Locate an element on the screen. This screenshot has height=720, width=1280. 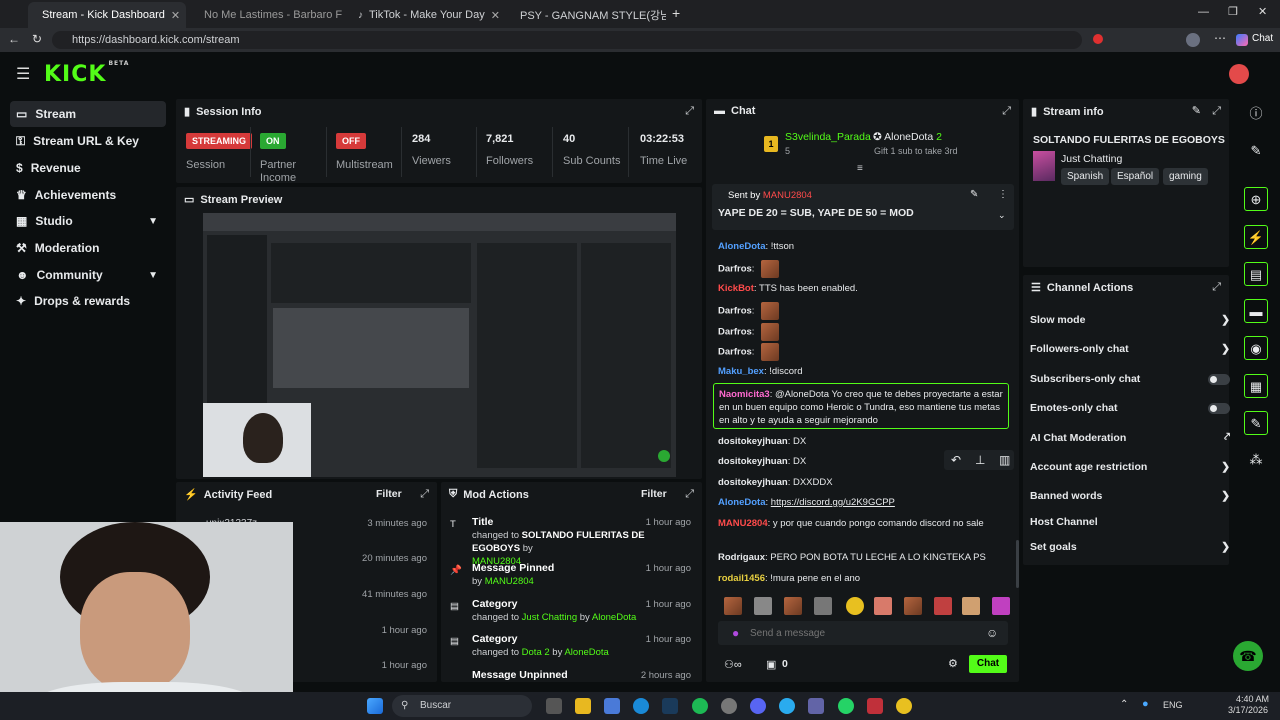
sidebar-item-stream: ▭ Stream is located at coordinates (88, 114).